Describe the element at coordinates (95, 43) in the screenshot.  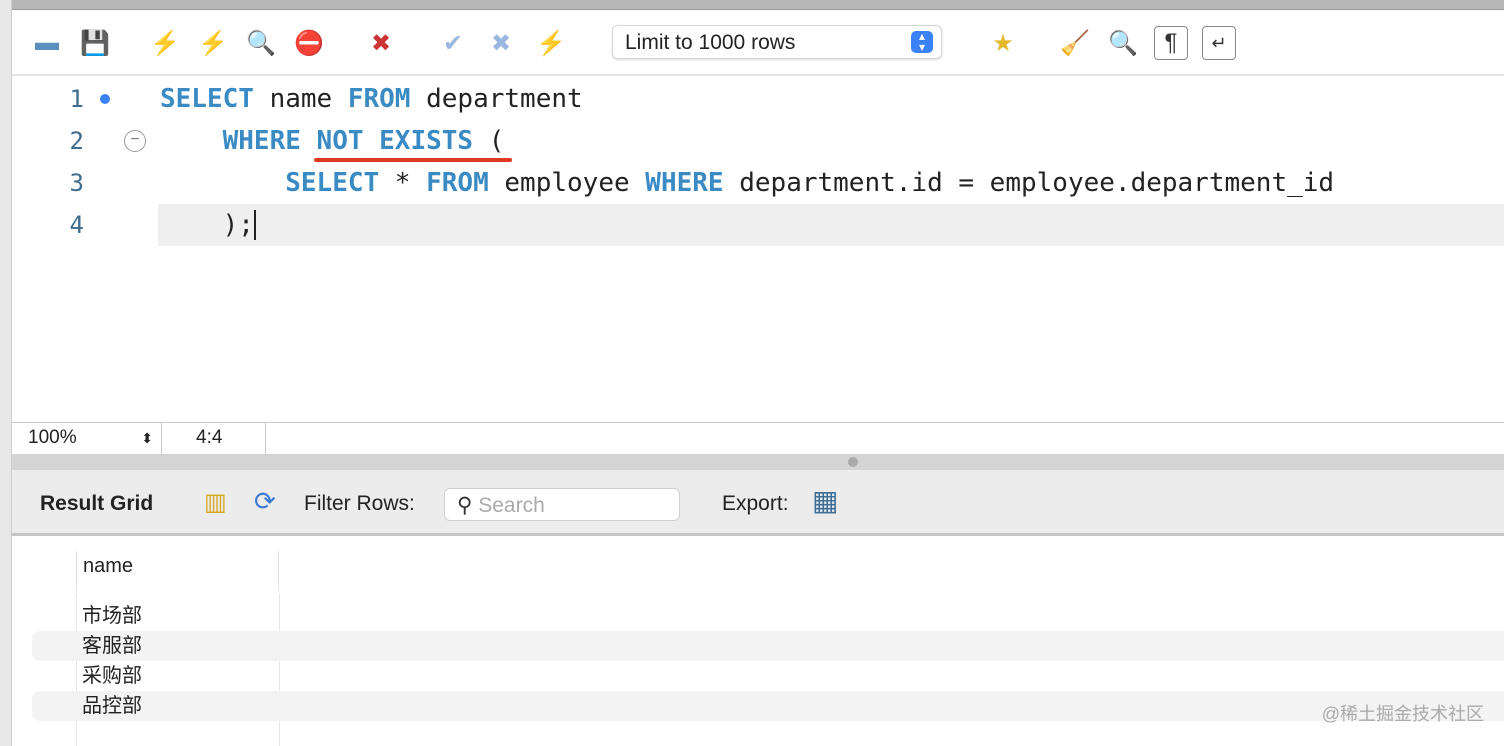
I see `save-icon: 💾` at that location.